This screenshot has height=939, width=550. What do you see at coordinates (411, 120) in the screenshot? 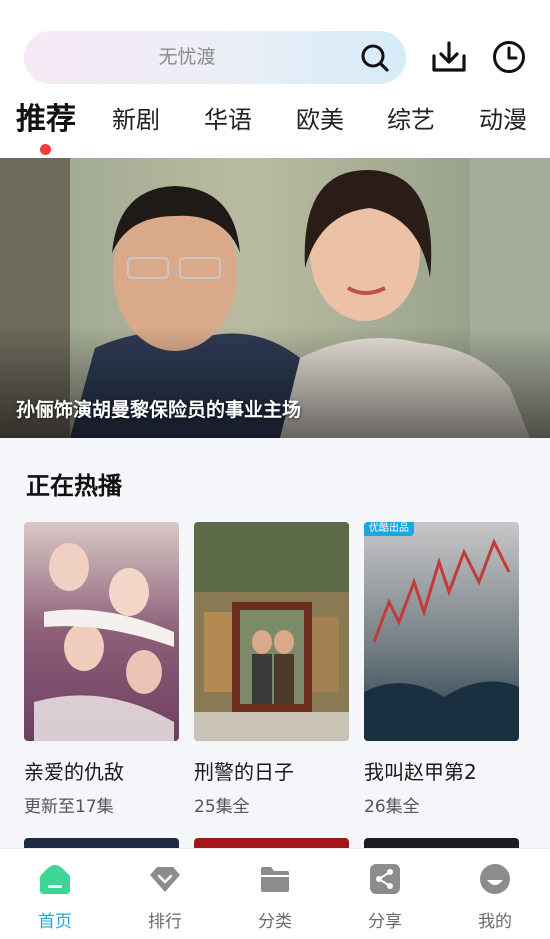
I see `tab-variety: 综艺` at bounding box center [411, 120].